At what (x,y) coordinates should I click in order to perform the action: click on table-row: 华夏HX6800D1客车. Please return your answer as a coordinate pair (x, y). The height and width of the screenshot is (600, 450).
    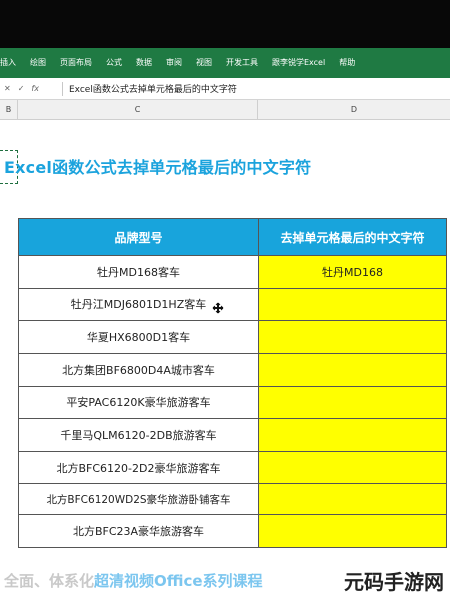
    Looking at the image, I should click on (232, 337).